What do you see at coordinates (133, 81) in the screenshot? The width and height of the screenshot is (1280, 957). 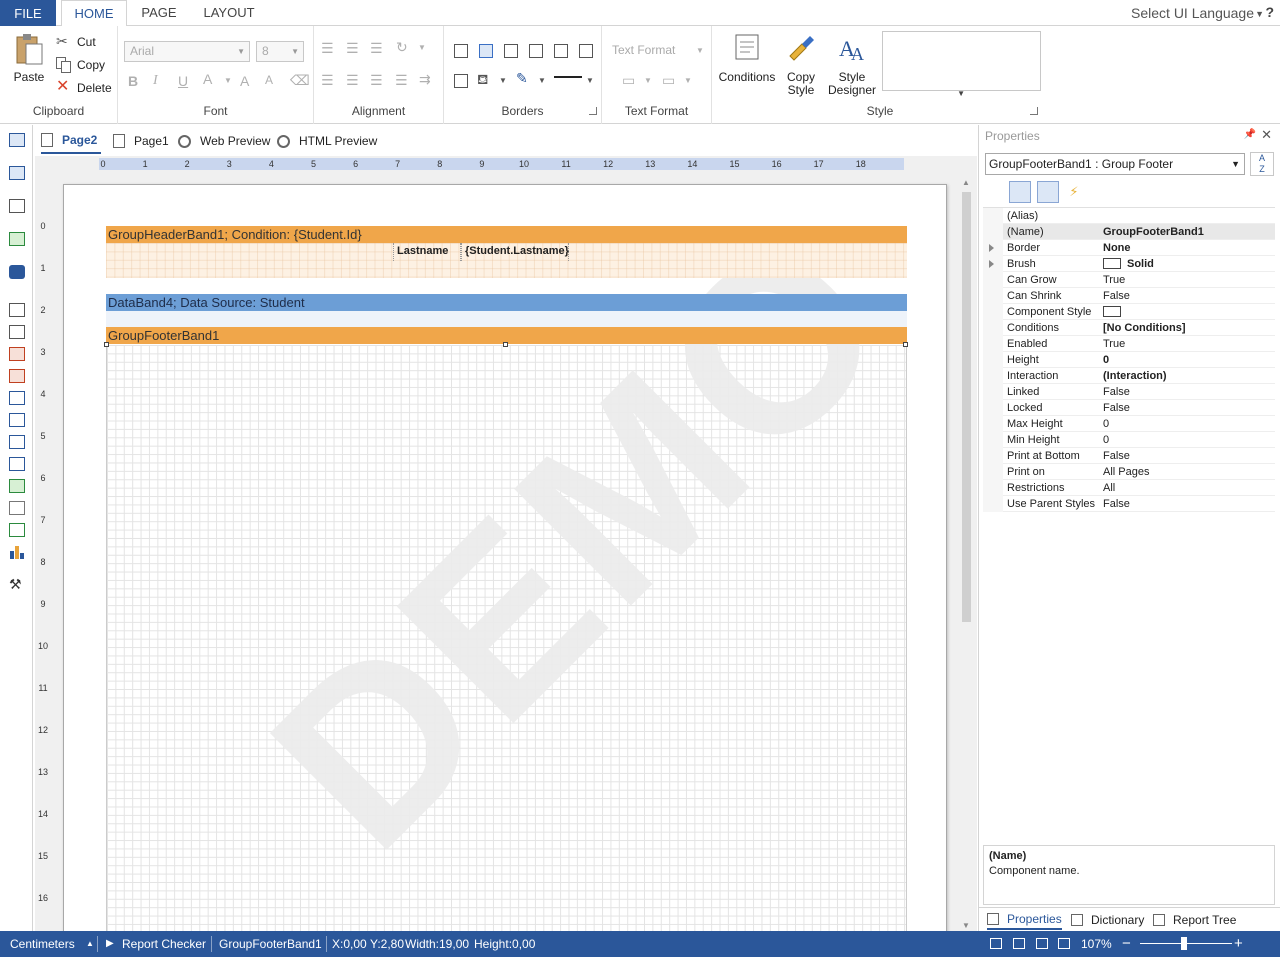 I see `bold-icon: B` at bounding box center [133, 81].